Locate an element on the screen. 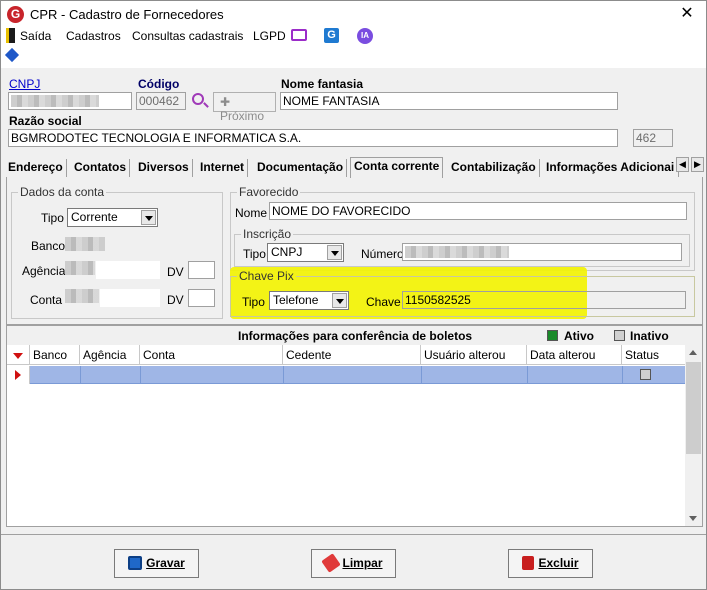  conta-dv-label: DV is located at coordinates (175, 300).